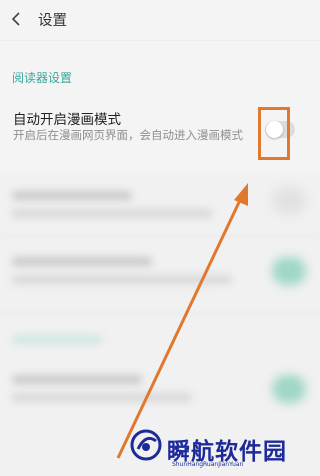 This screenshot has width=320, height=476. Describe the element at coordinates (218, 450) in the screenshot. I see `watermark: 瞬航软件园 ShunHangRuanJianYuan` at that location.